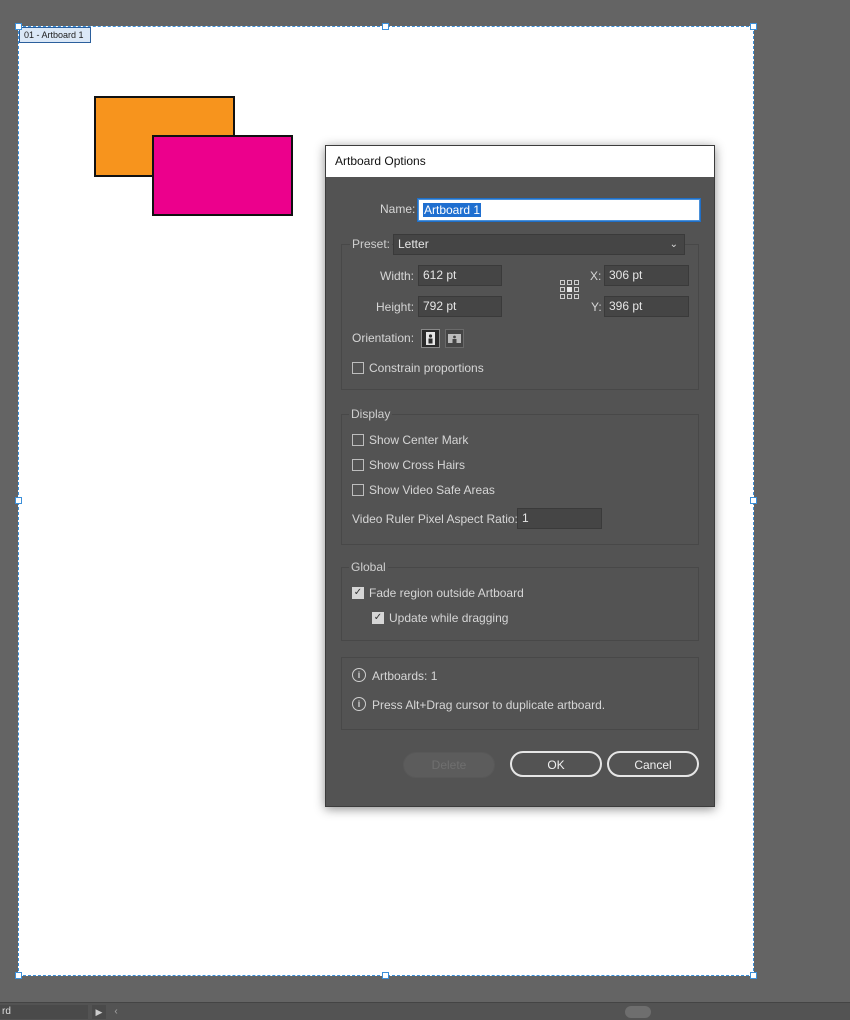 The width and height of the screenshot is (850, 1020). Describe the element at coordinates (596, 307) in the screenshot. I see `y-label: Y:` at that location.